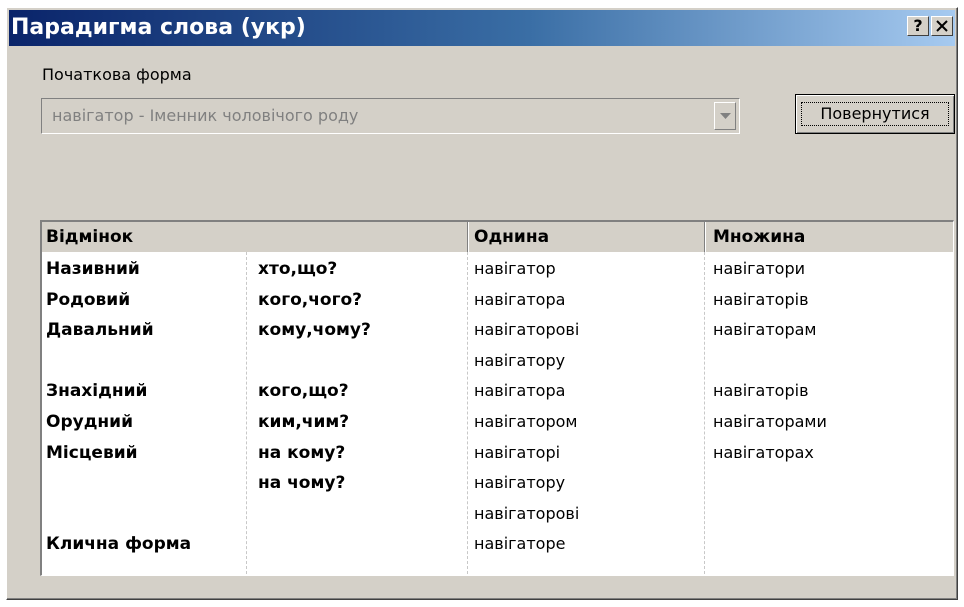 The height and width of the screenshot is (607, 964). Describe the element at coordinates (759, 268) in the screenshot. I see `plural-cell: навігатори` at that location.